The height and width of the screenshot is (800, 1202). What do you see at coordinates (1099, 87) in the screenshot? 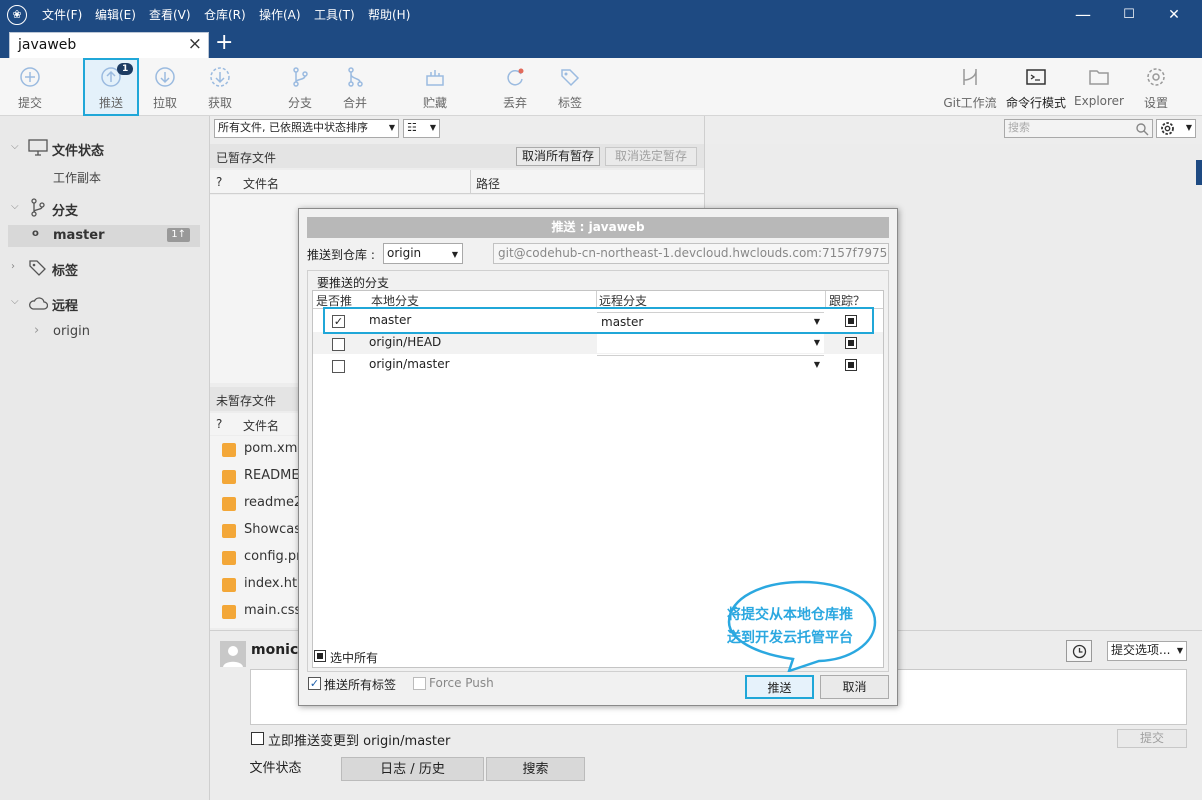
I see `explorer-button: Explorer` at bounding box center [1099, 87].